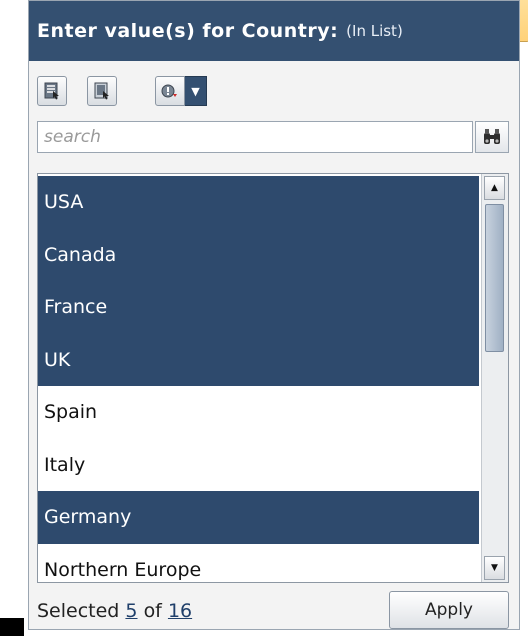 Image resolution: width=528 pixels, height=636 pixels. I want to click on list-item: USA, so click(258, 202).